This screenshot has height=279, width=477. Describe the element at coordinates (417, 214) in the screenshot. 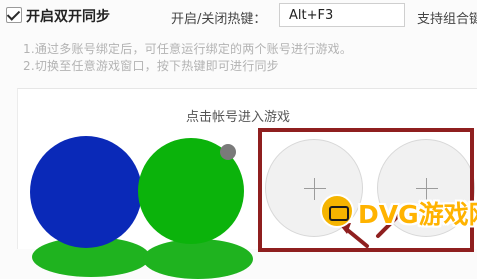

I see `watermark-text: DVG游戏网` at that location.